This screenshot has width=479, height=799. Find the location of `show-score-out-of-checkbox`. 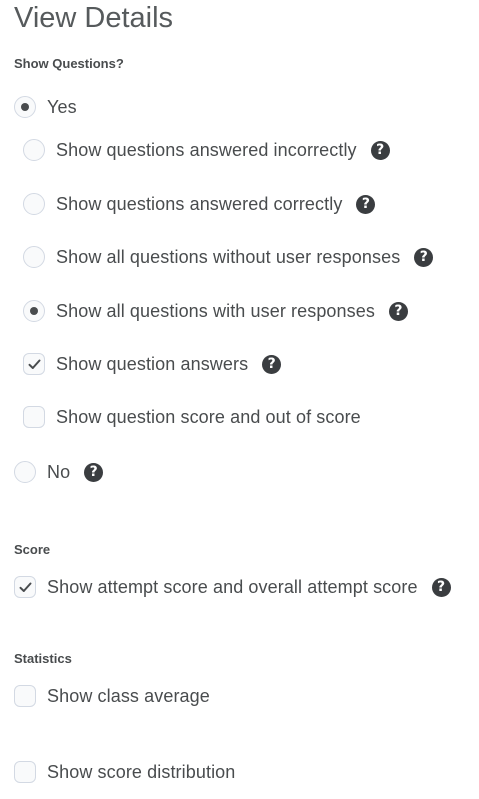

show-score-out-of-checkbox is located at coordinates (34, 417).